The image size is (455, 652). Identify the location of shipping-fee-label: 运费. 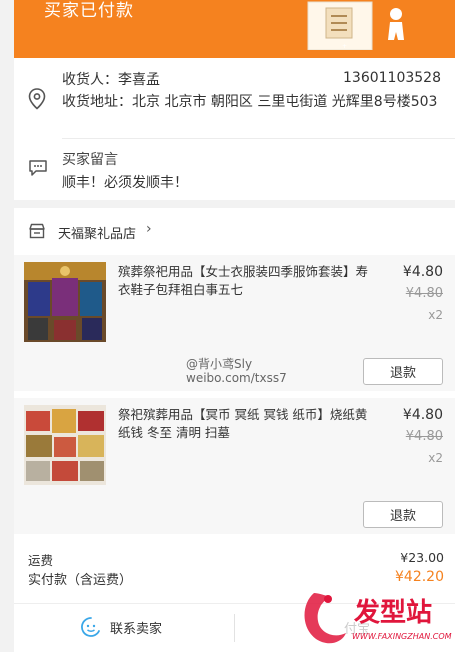
(41, 560).